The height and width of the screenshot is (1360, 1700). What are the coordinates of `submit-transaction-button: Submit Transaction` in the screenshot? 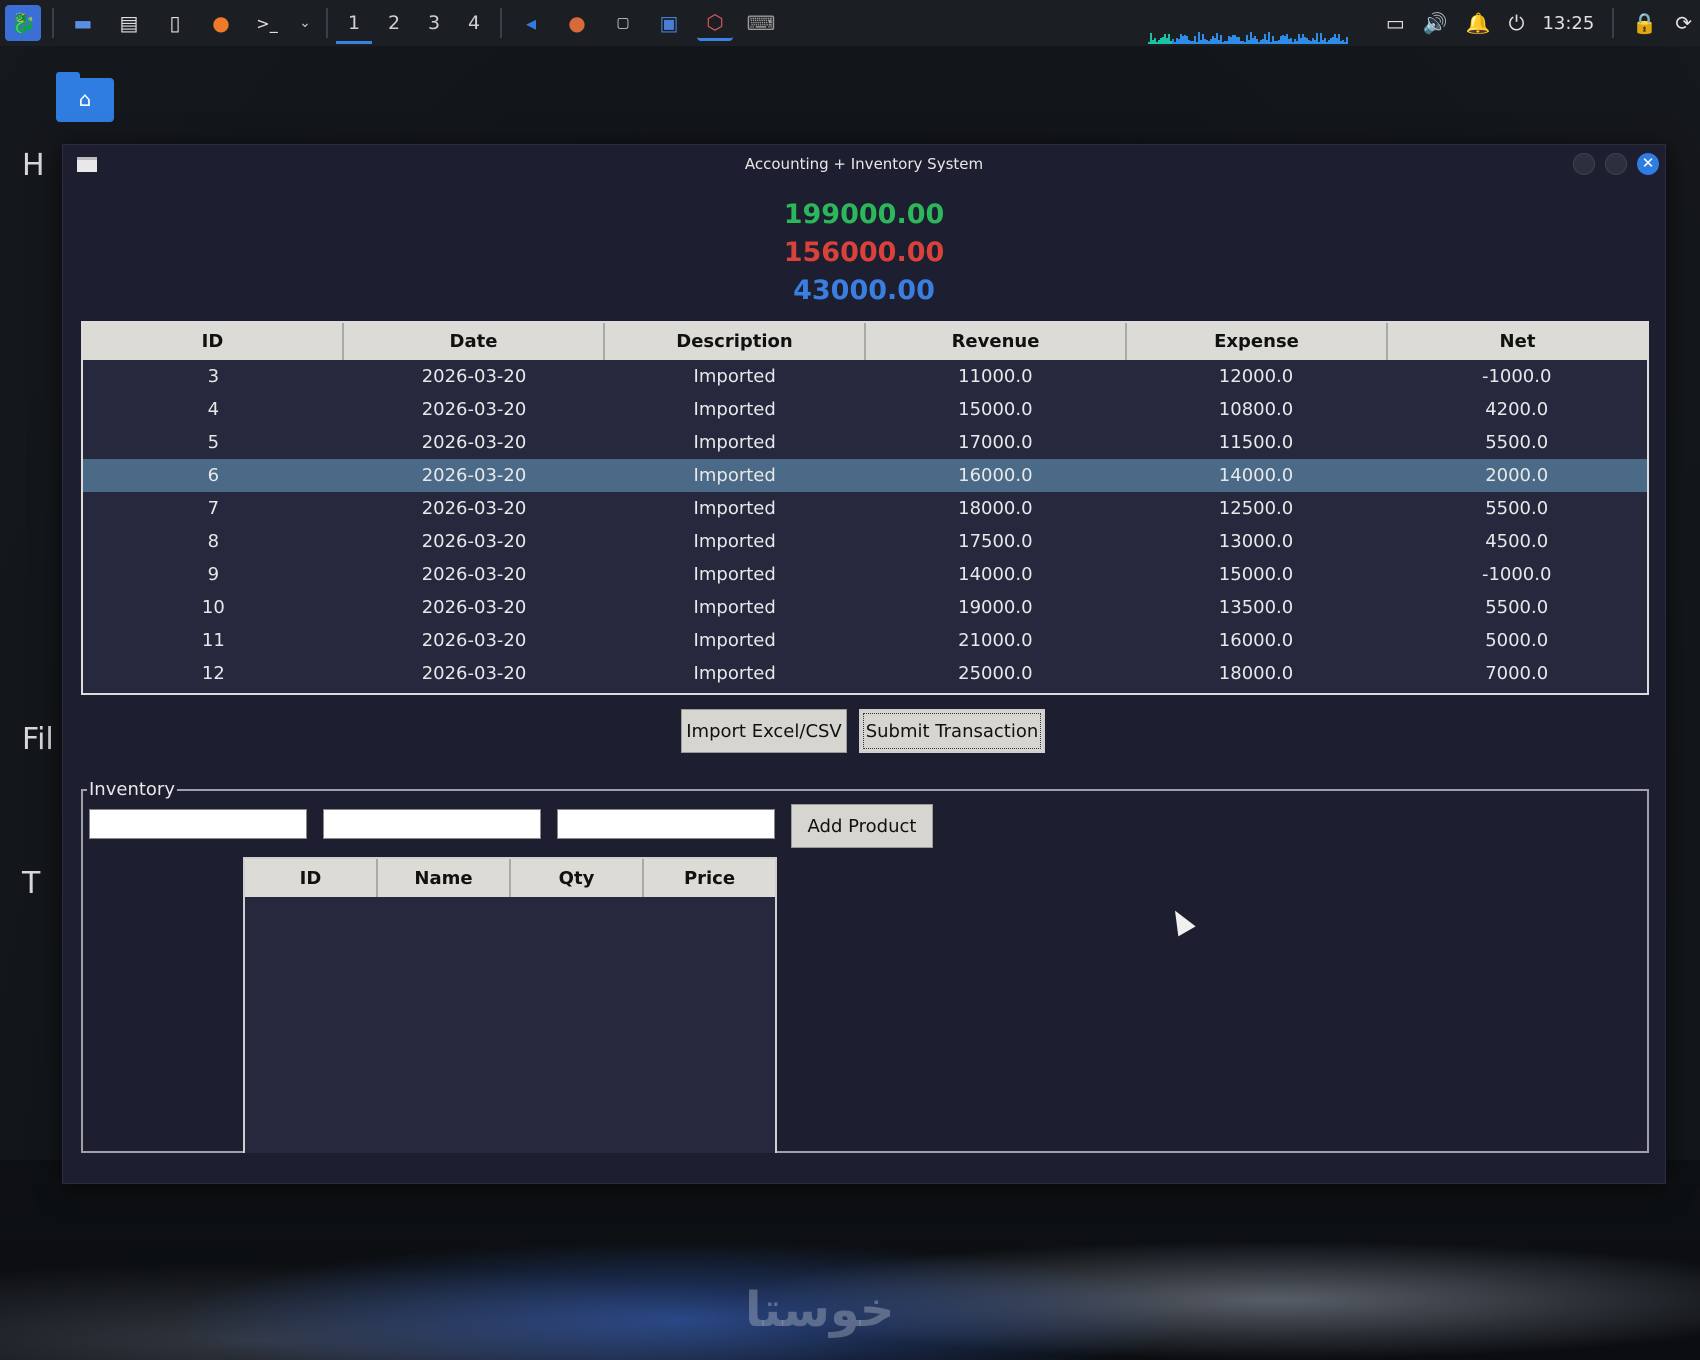 It's located at (952, 731).